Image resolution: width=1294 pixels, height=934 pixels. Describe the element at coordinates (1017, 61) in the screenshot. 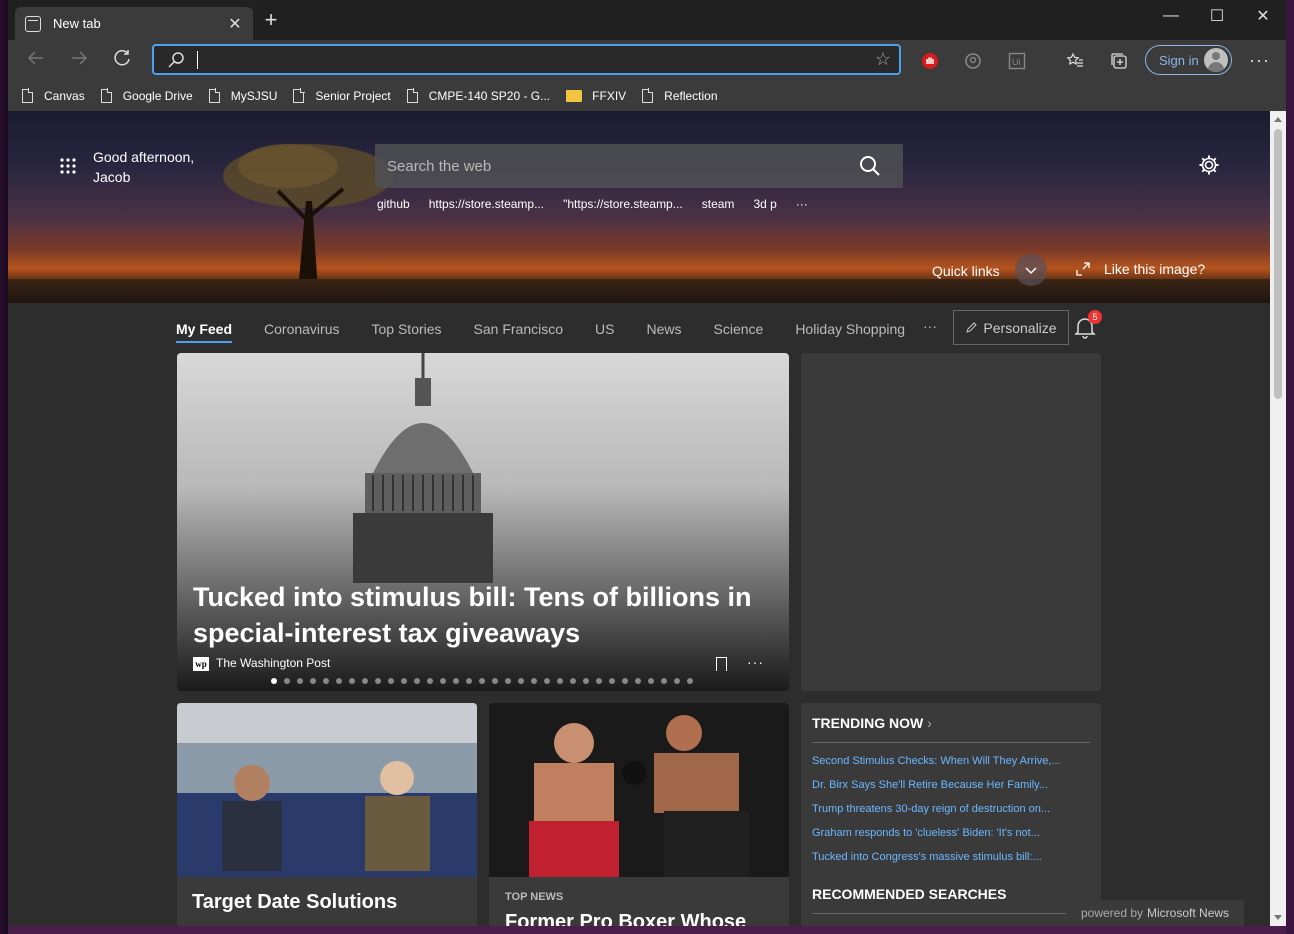

I see `ui-extension-icon: Ui` at that location.